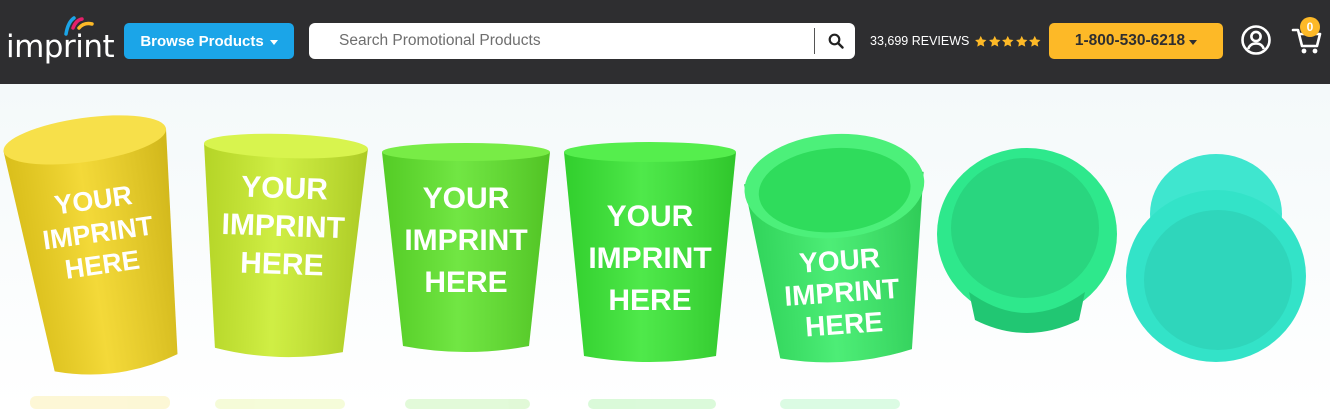 The height and width of the screenshot is (409, 1330). I want to click on account-button, so click(1256, 40).